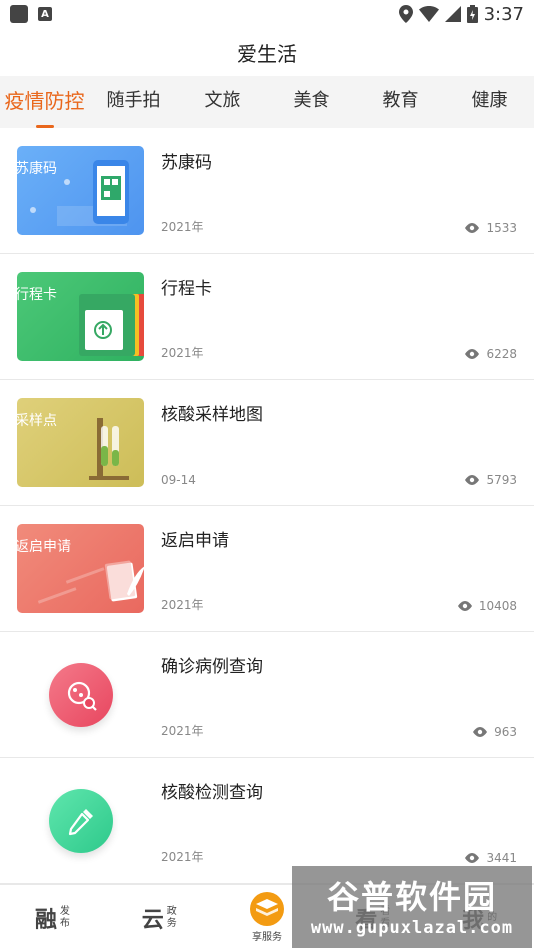  I want to click on quezhen-thumbnail, so click(80, 694).